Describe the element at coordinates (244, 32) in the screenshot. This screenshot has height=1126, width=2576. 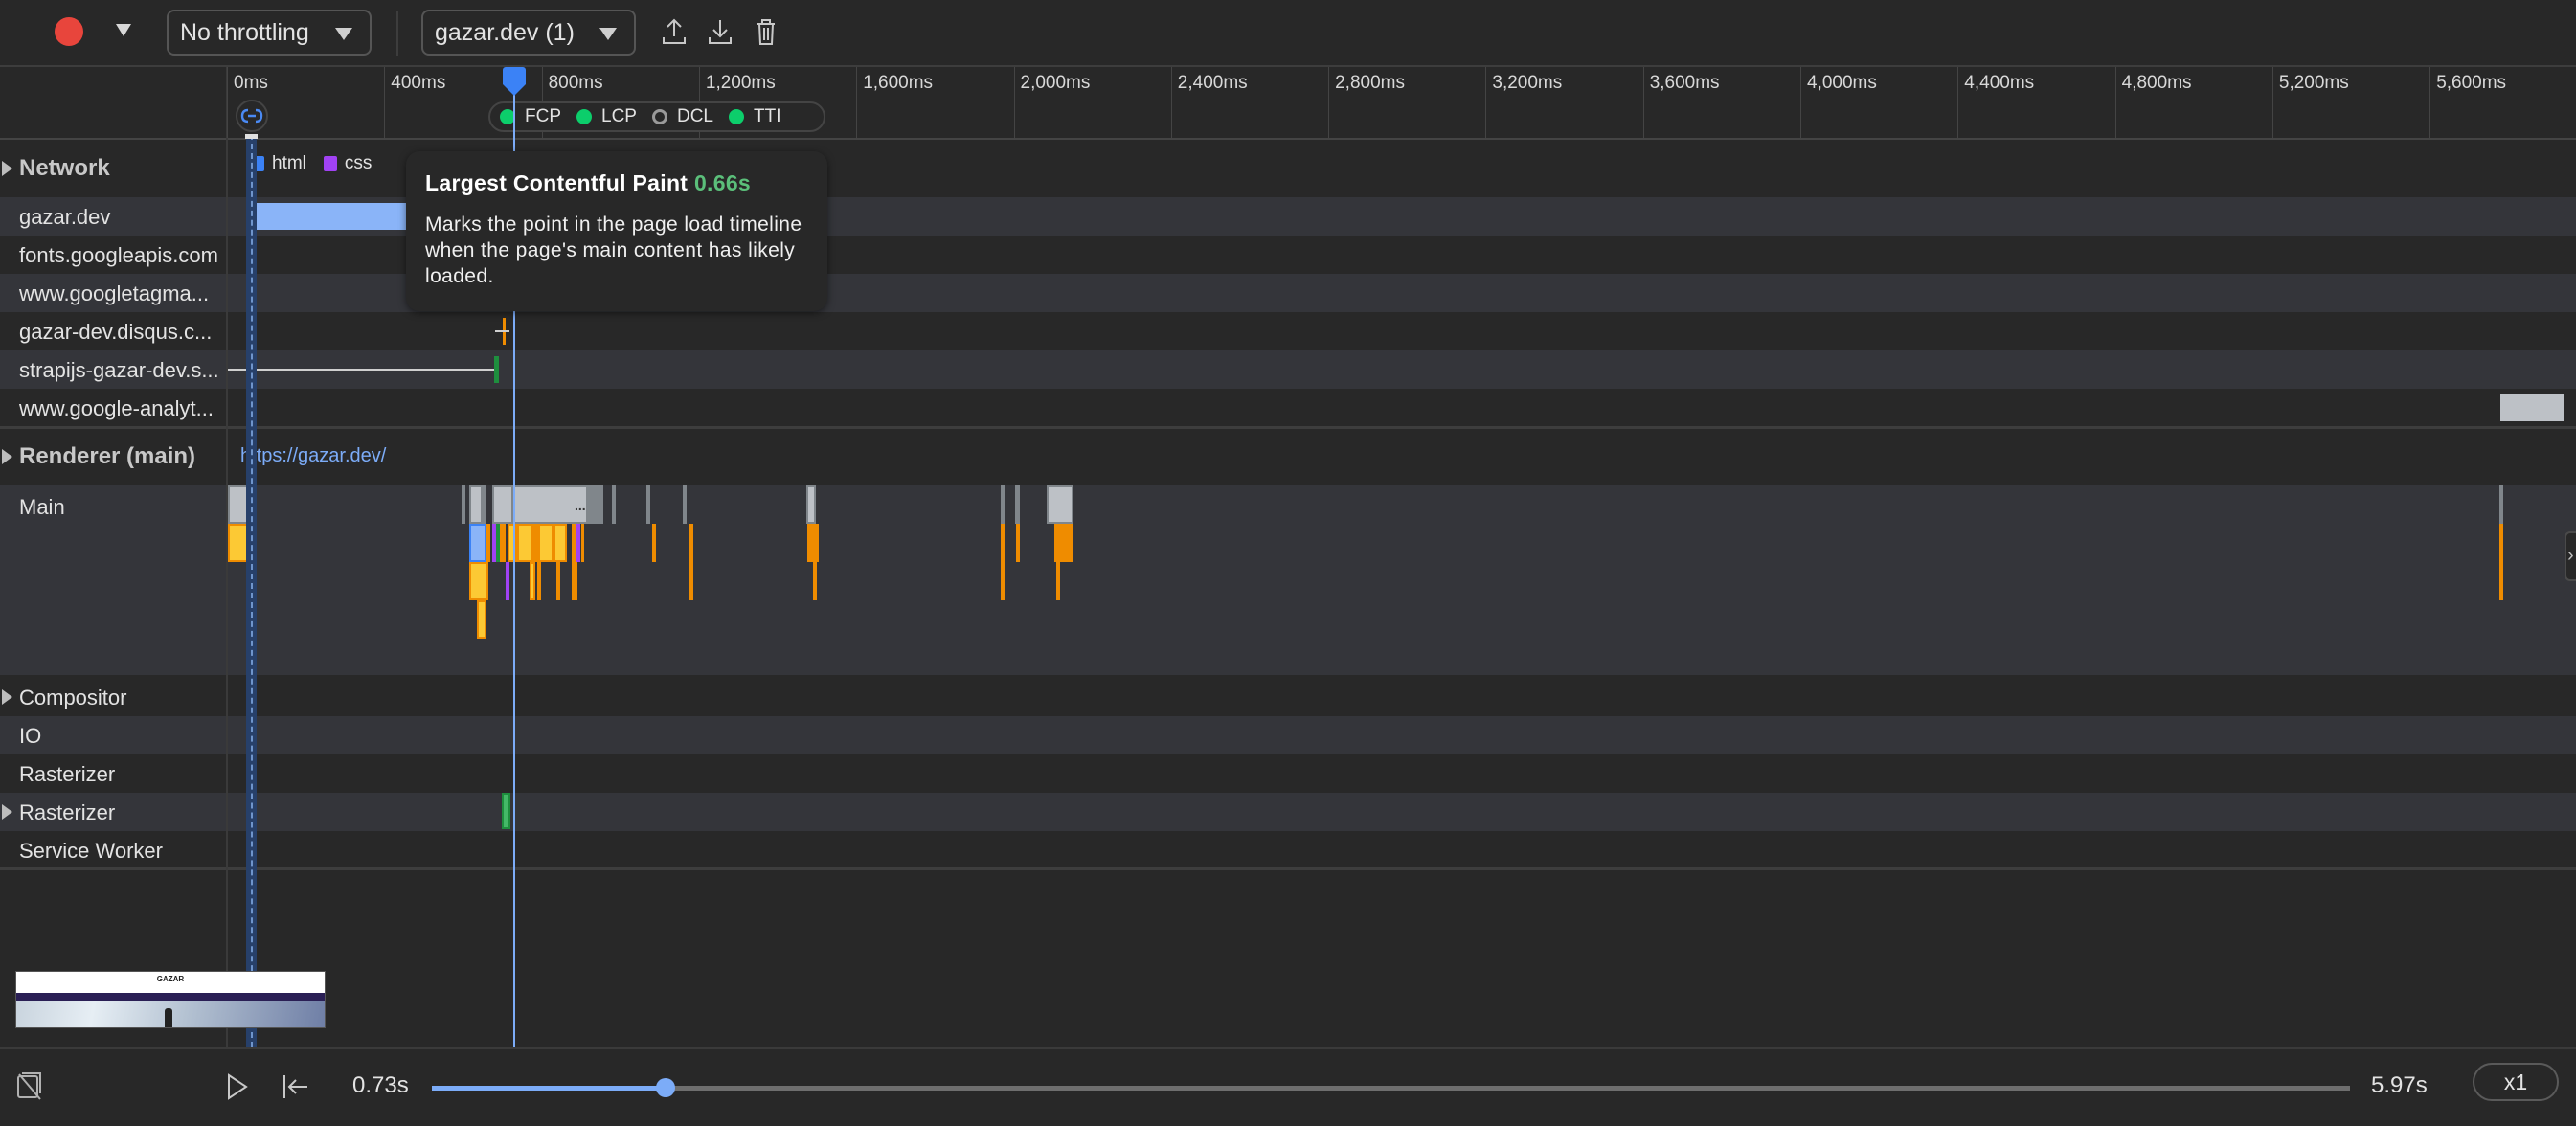
I see `throttling-value: No throttling` at that location.